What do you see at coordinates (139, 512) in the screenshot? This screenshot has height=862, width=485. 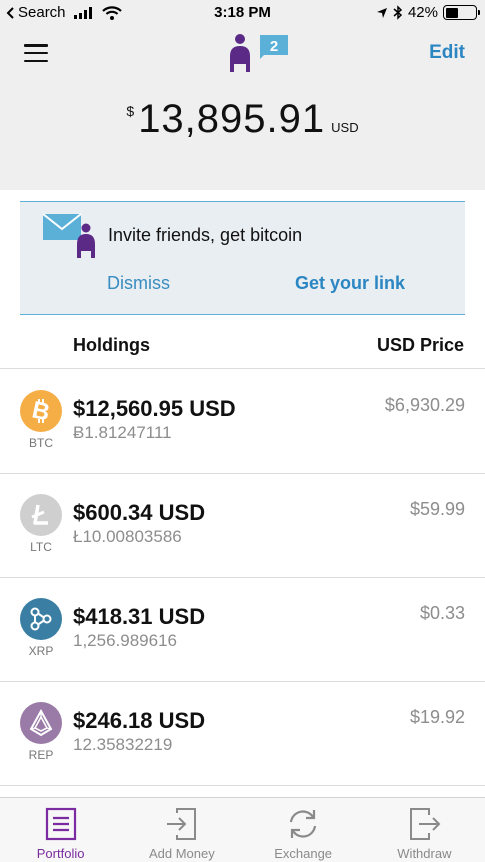 I see `holding-usd-value: $600.34 USD` at bounding box center [139, 512].